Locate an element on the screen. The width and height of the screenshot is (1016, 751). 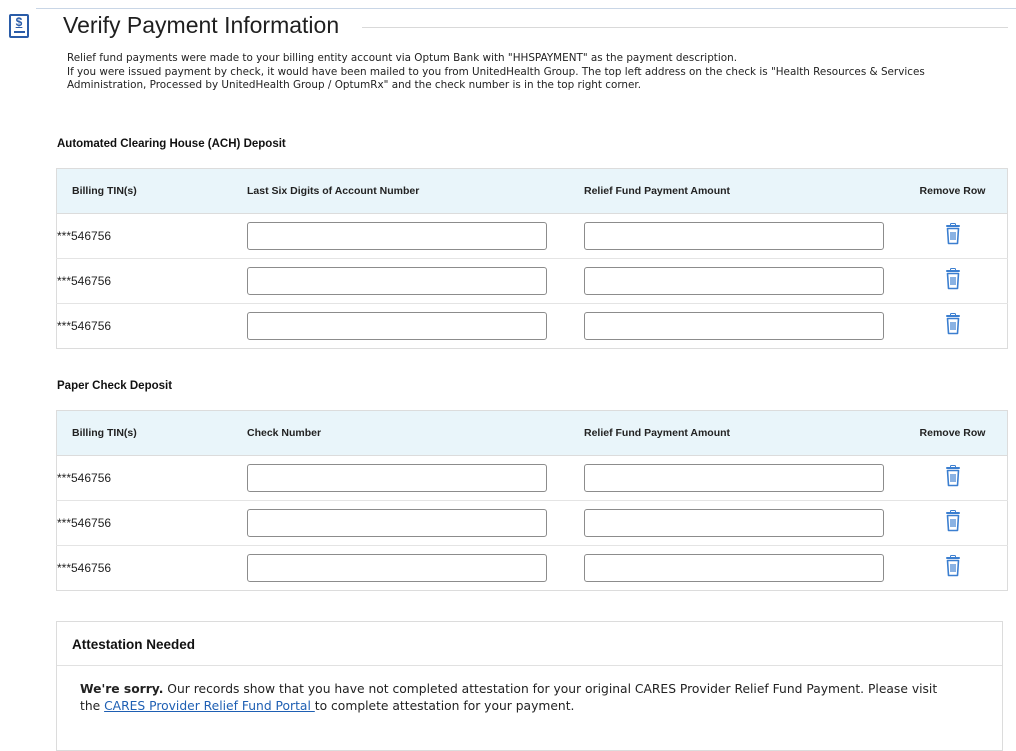
ach-col-remove: Remove Row is located at coordinates (953, 191).